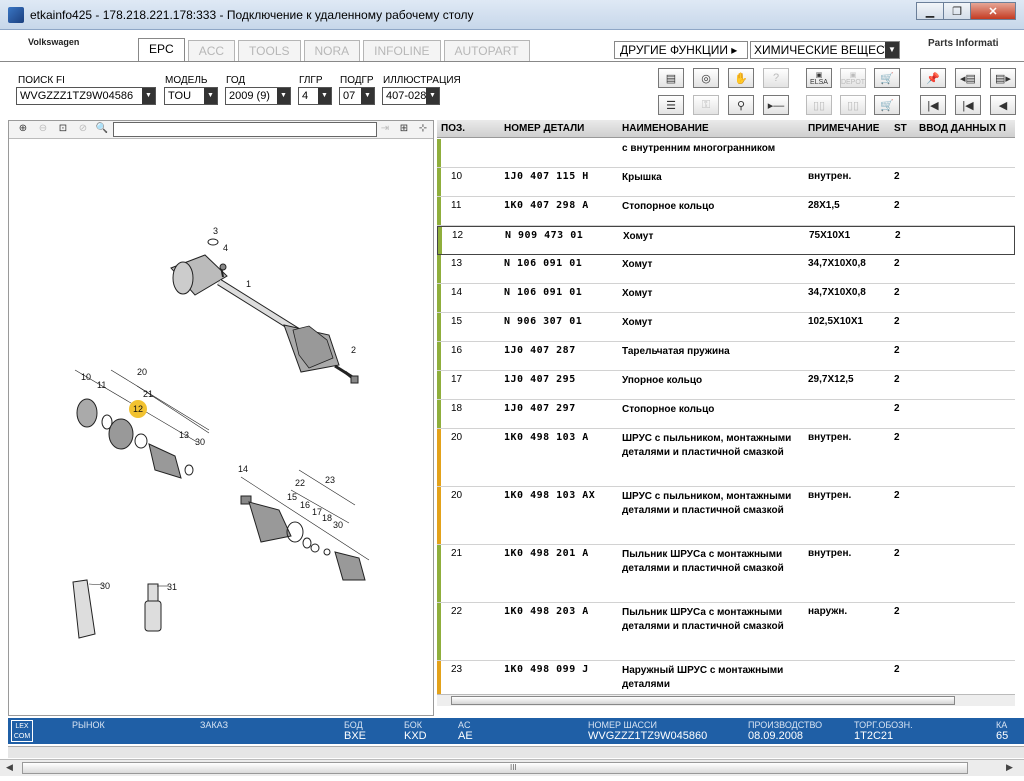 Image resolution: width=1024 pixels, height=781 pixels. Describe the element at coordinates (495, 768) in the screenshot. I see `window-scroll-thumb: III` at that location.